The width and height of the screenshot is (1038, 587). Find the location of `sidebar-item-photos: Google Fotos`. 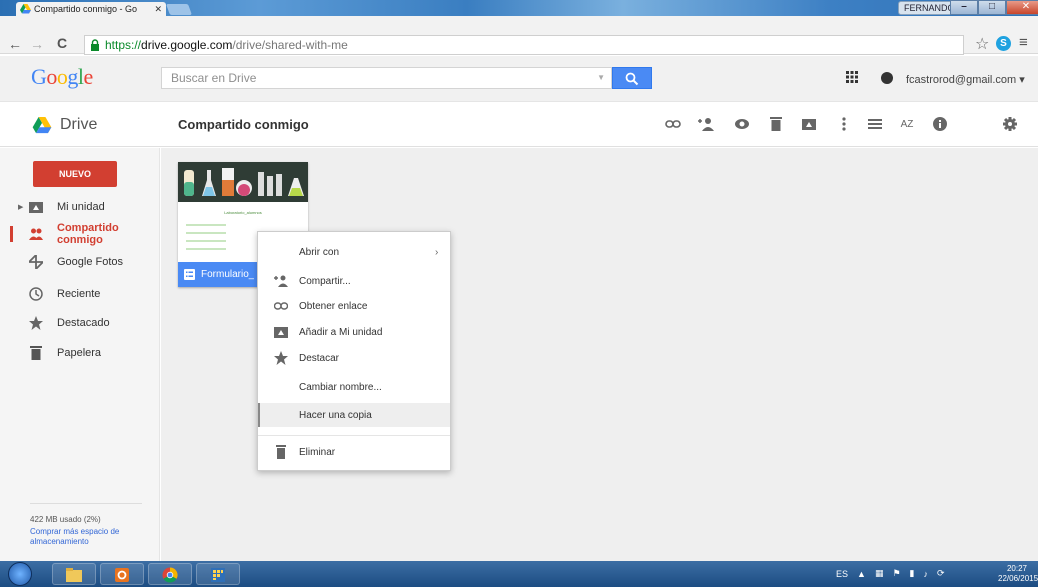

sidebar-item-photos: Google Fotos is located at coordinates (80, 262).